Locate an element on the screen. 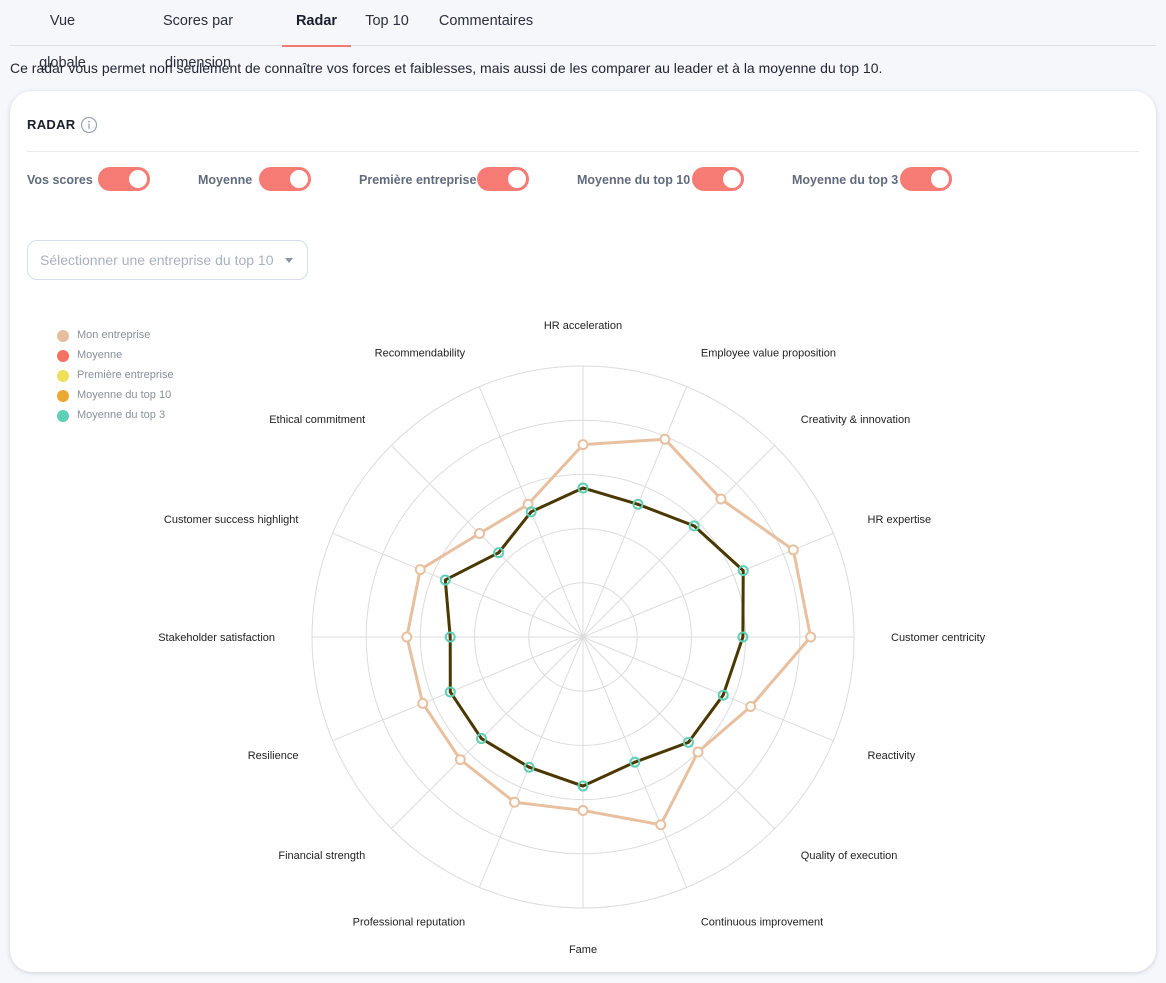 This screenshot has width=1166, height=983. axis-label: Fame is located at coordinates (583, 950).